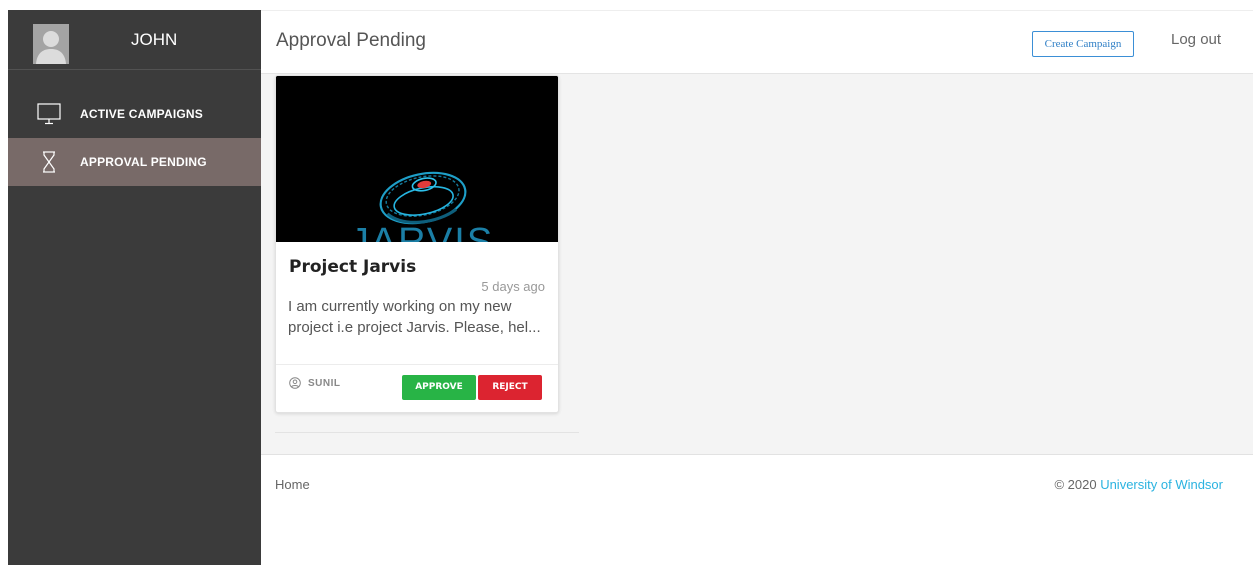 The height and width of the screenshot is (565, 1253). I want to click on approve-button: APPROVE, so click(439, 387).